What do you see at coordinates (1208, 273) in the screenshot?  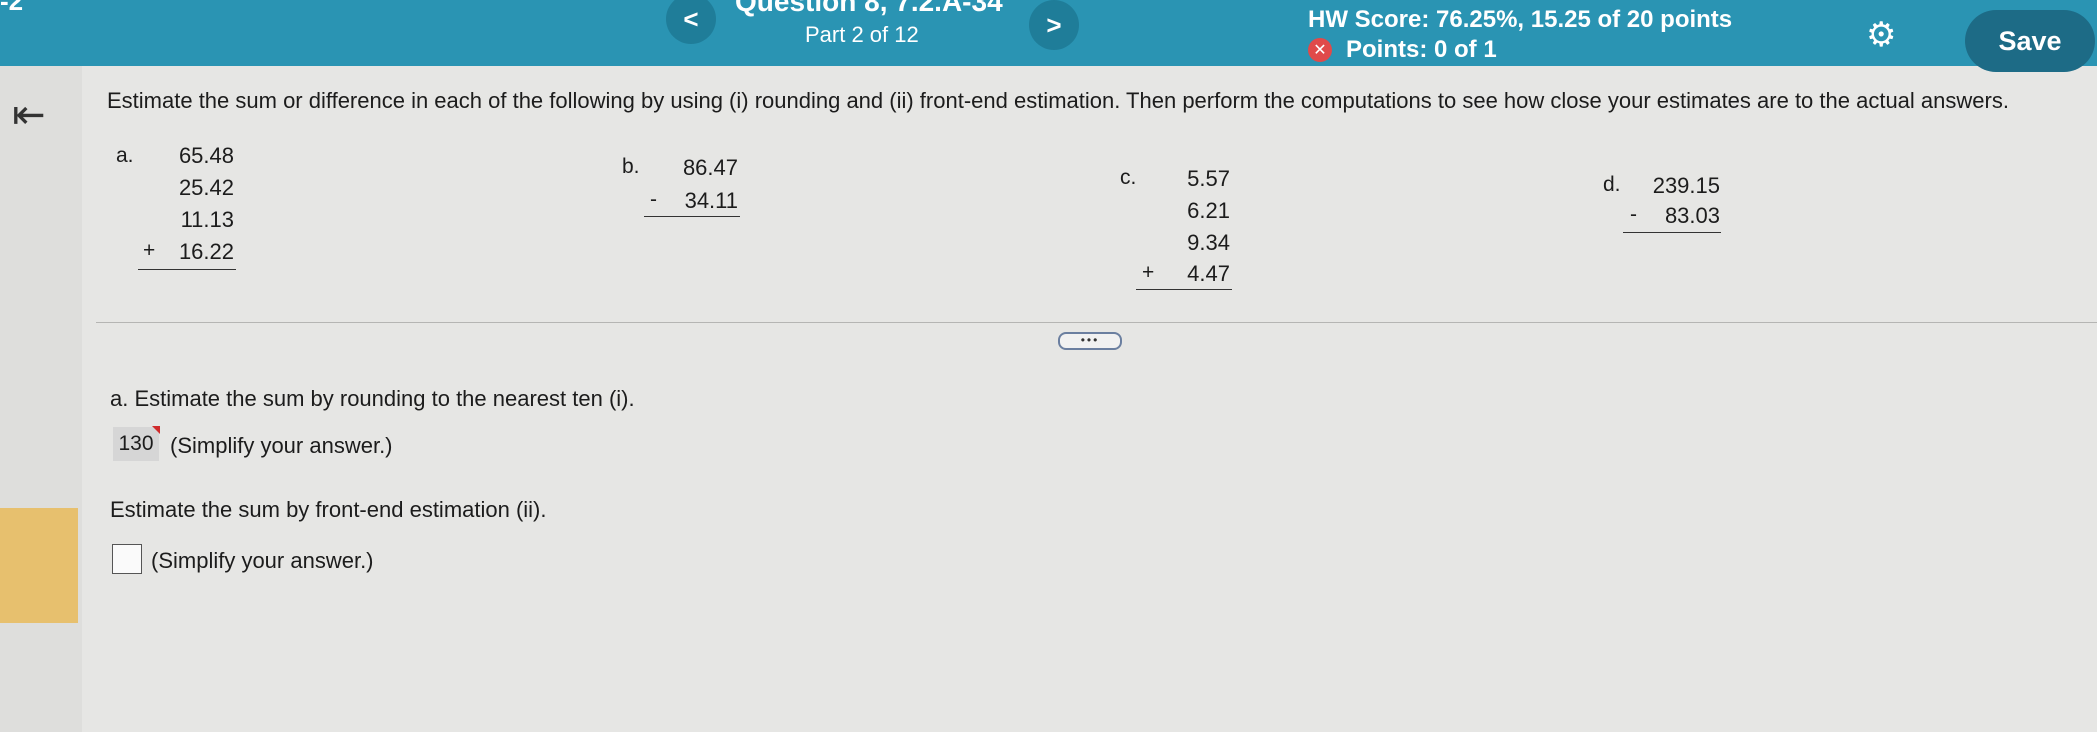 I see `problem-c-num4: 4.47` at bounding box center [1208, 273].